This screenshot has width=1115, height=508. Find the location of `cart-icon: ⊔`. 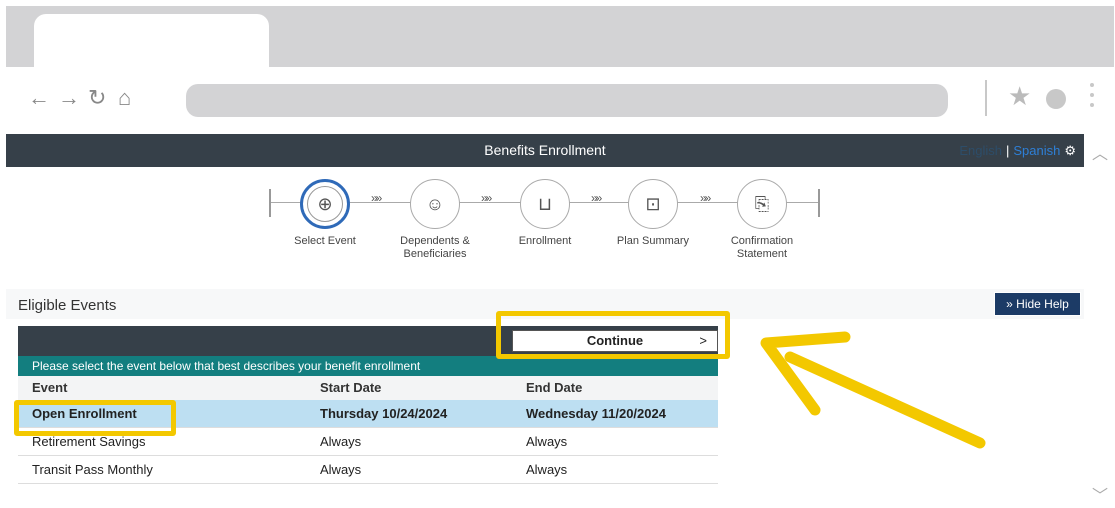

cart-icon: ⊔ is located at coordinates (545, 203).